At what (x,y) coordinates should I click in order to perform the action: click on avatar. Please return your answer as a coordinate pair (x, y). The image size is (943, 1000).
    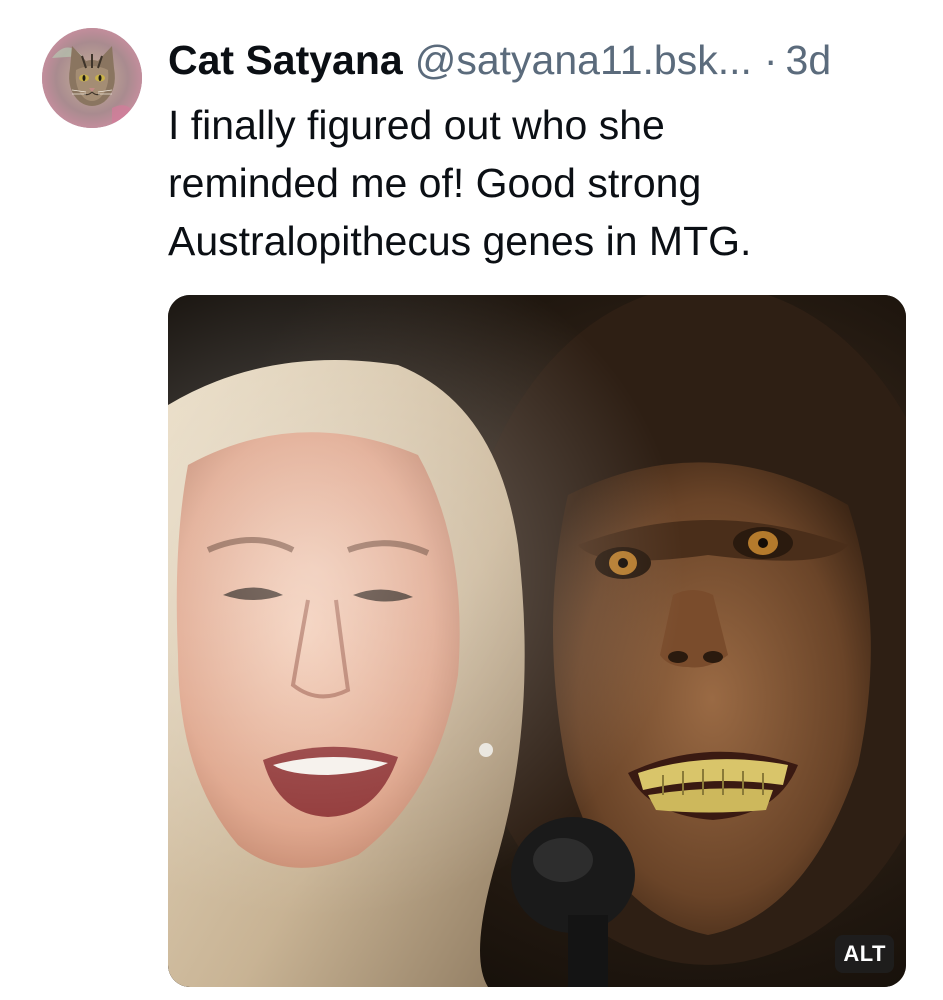
    Looking at the image, I should click on (92, 78).